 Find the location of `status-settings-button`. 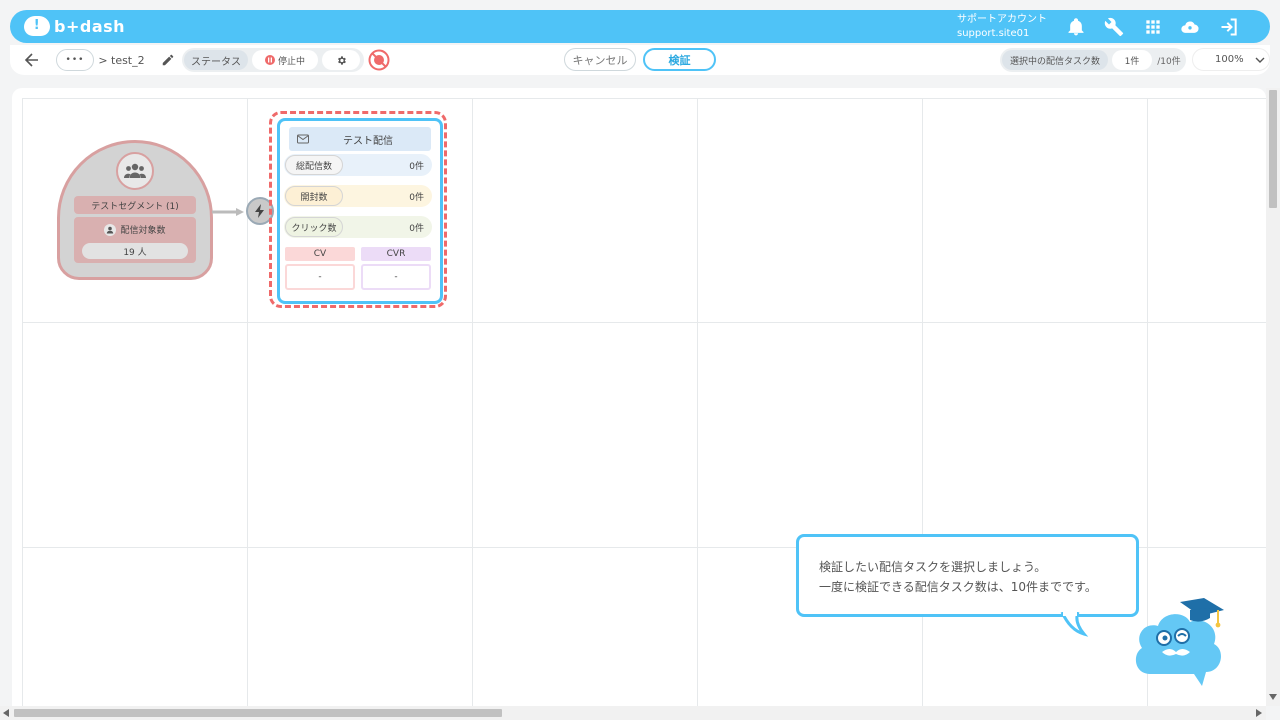

status-settings-button is located at coordinates (341, 60).